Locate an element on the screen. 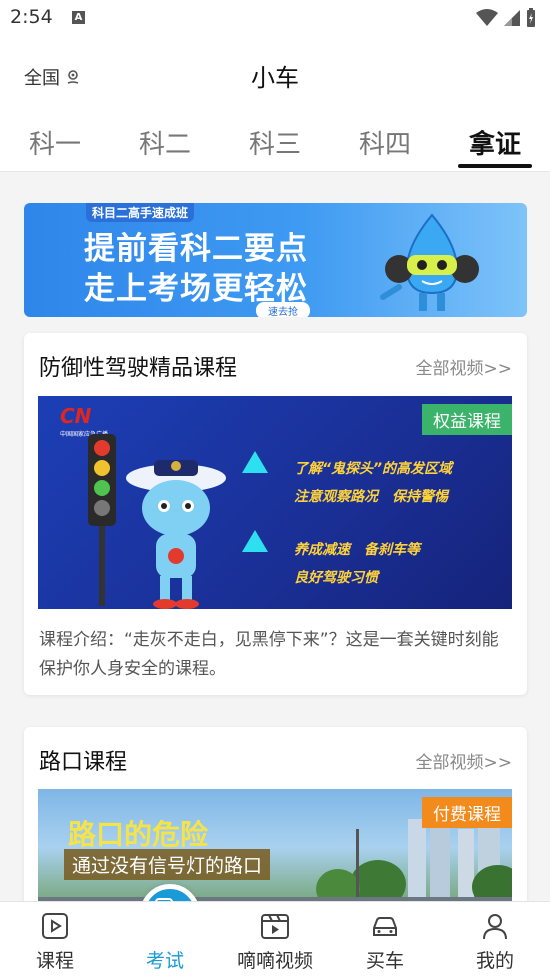 The image size is (550, 980). subject-tabs: 科一 科二 科三 科四 拿证 is located at coordinates (275, 145).